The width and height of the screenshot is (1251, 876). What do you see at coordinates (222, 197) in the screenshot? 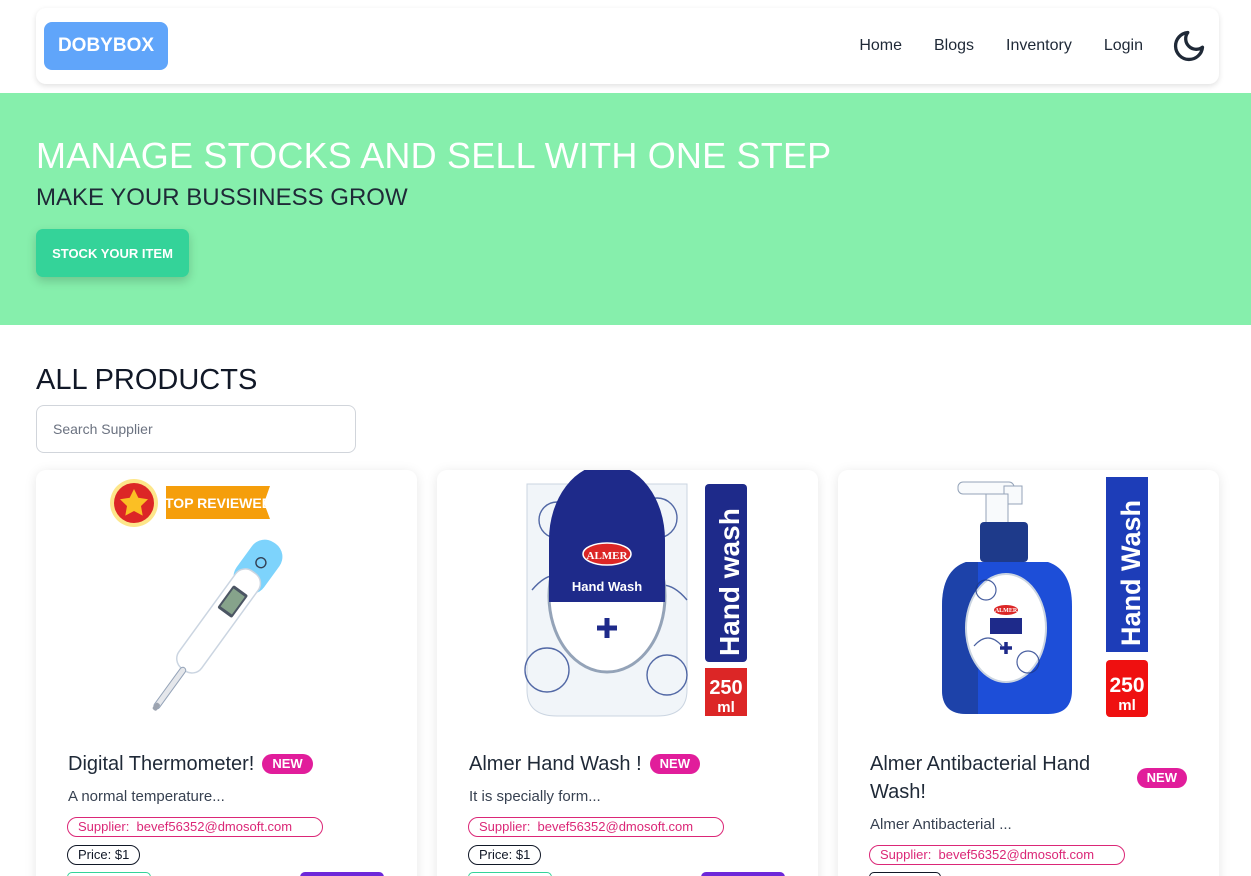
I see `hero-subheadline: MAKE YOUR BUSSINESS GROW` at bounding box center [222, 197].